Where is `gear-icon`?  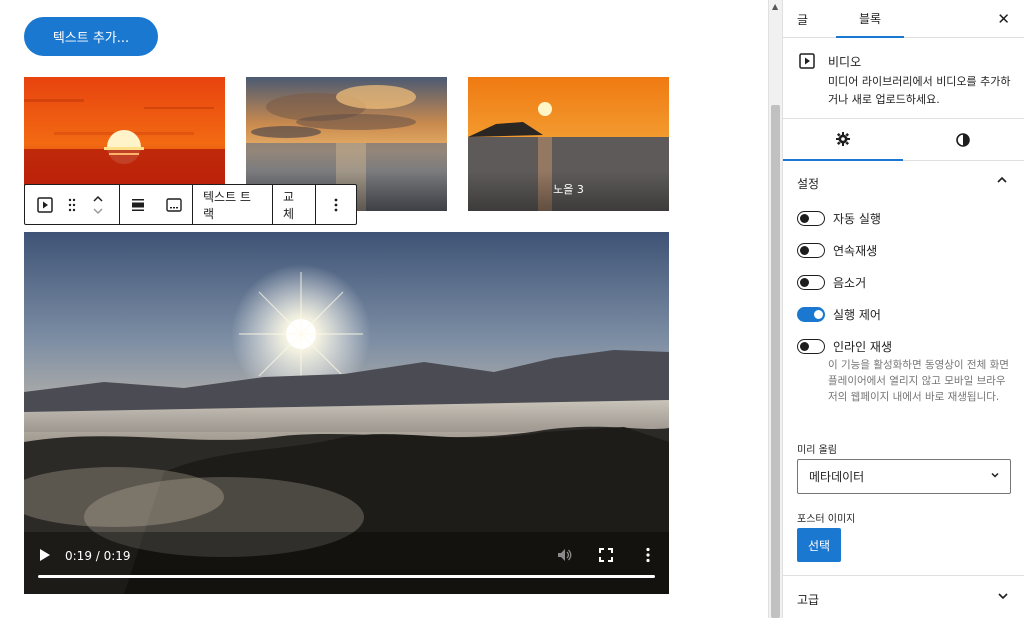
gear-icon is located at coordinates (843, 139).